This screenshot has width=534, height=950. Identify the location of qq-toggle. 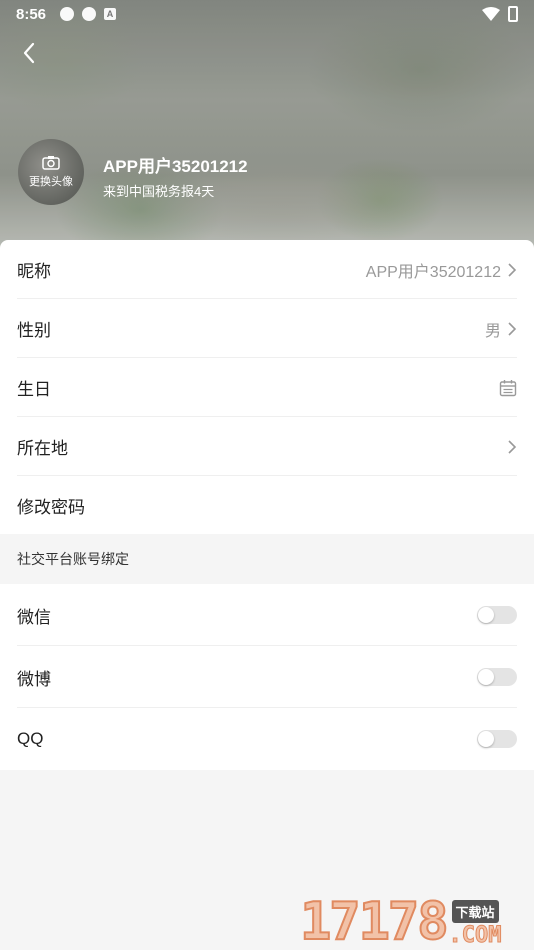
(497, 739).